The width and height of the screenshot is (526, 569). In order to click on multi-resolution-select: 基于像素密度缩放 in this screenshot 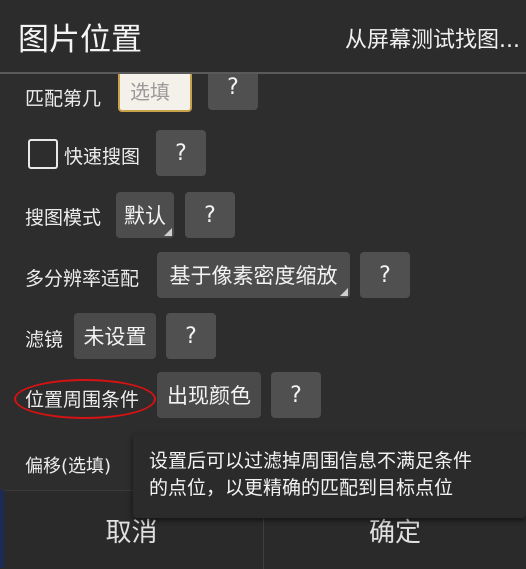, I will do `click(253, 275)`.